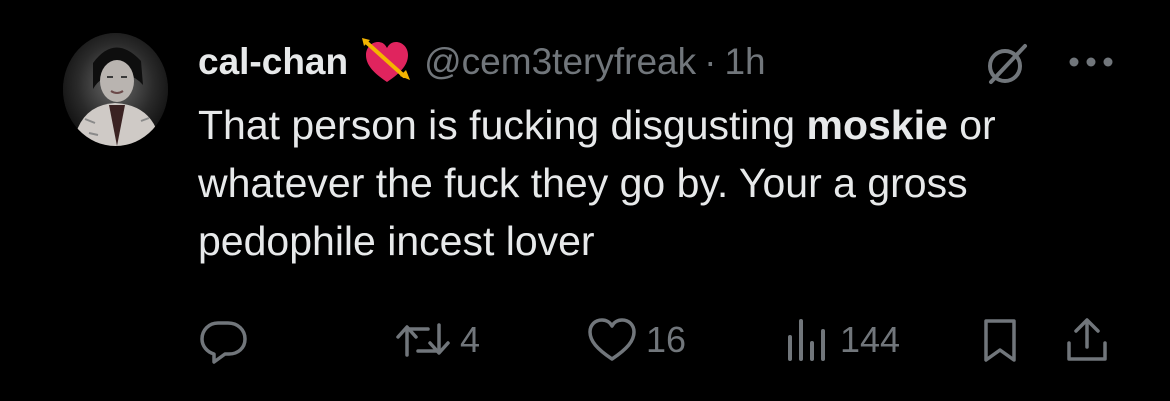 Image resolution: width=1170 pixels, height=401 pixels. I want to click on more-options-icon, so click(1091, 62).